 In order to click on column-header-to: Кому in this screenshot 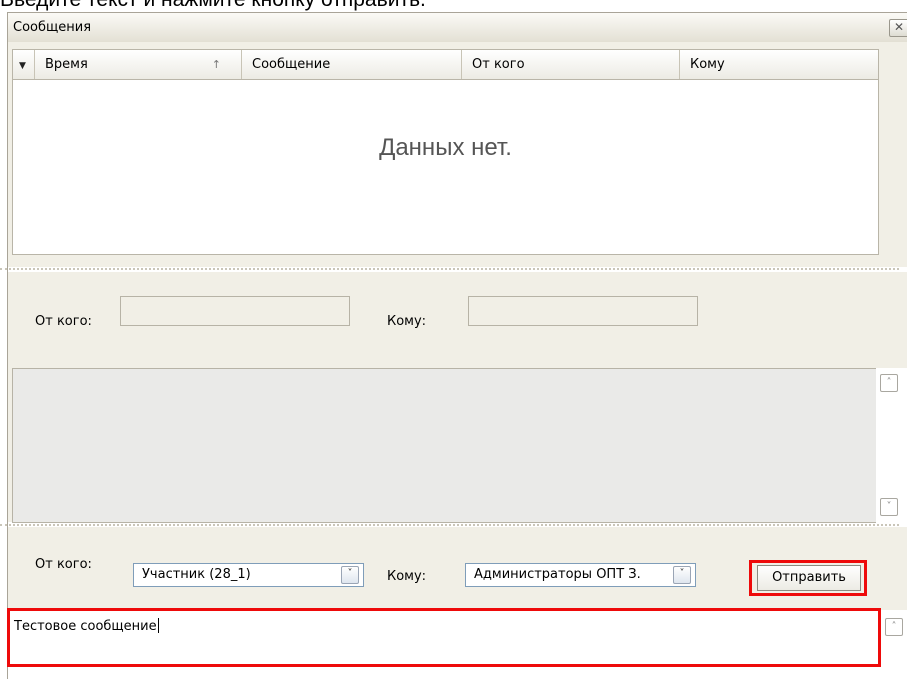, I will do `click(779, 64)`.